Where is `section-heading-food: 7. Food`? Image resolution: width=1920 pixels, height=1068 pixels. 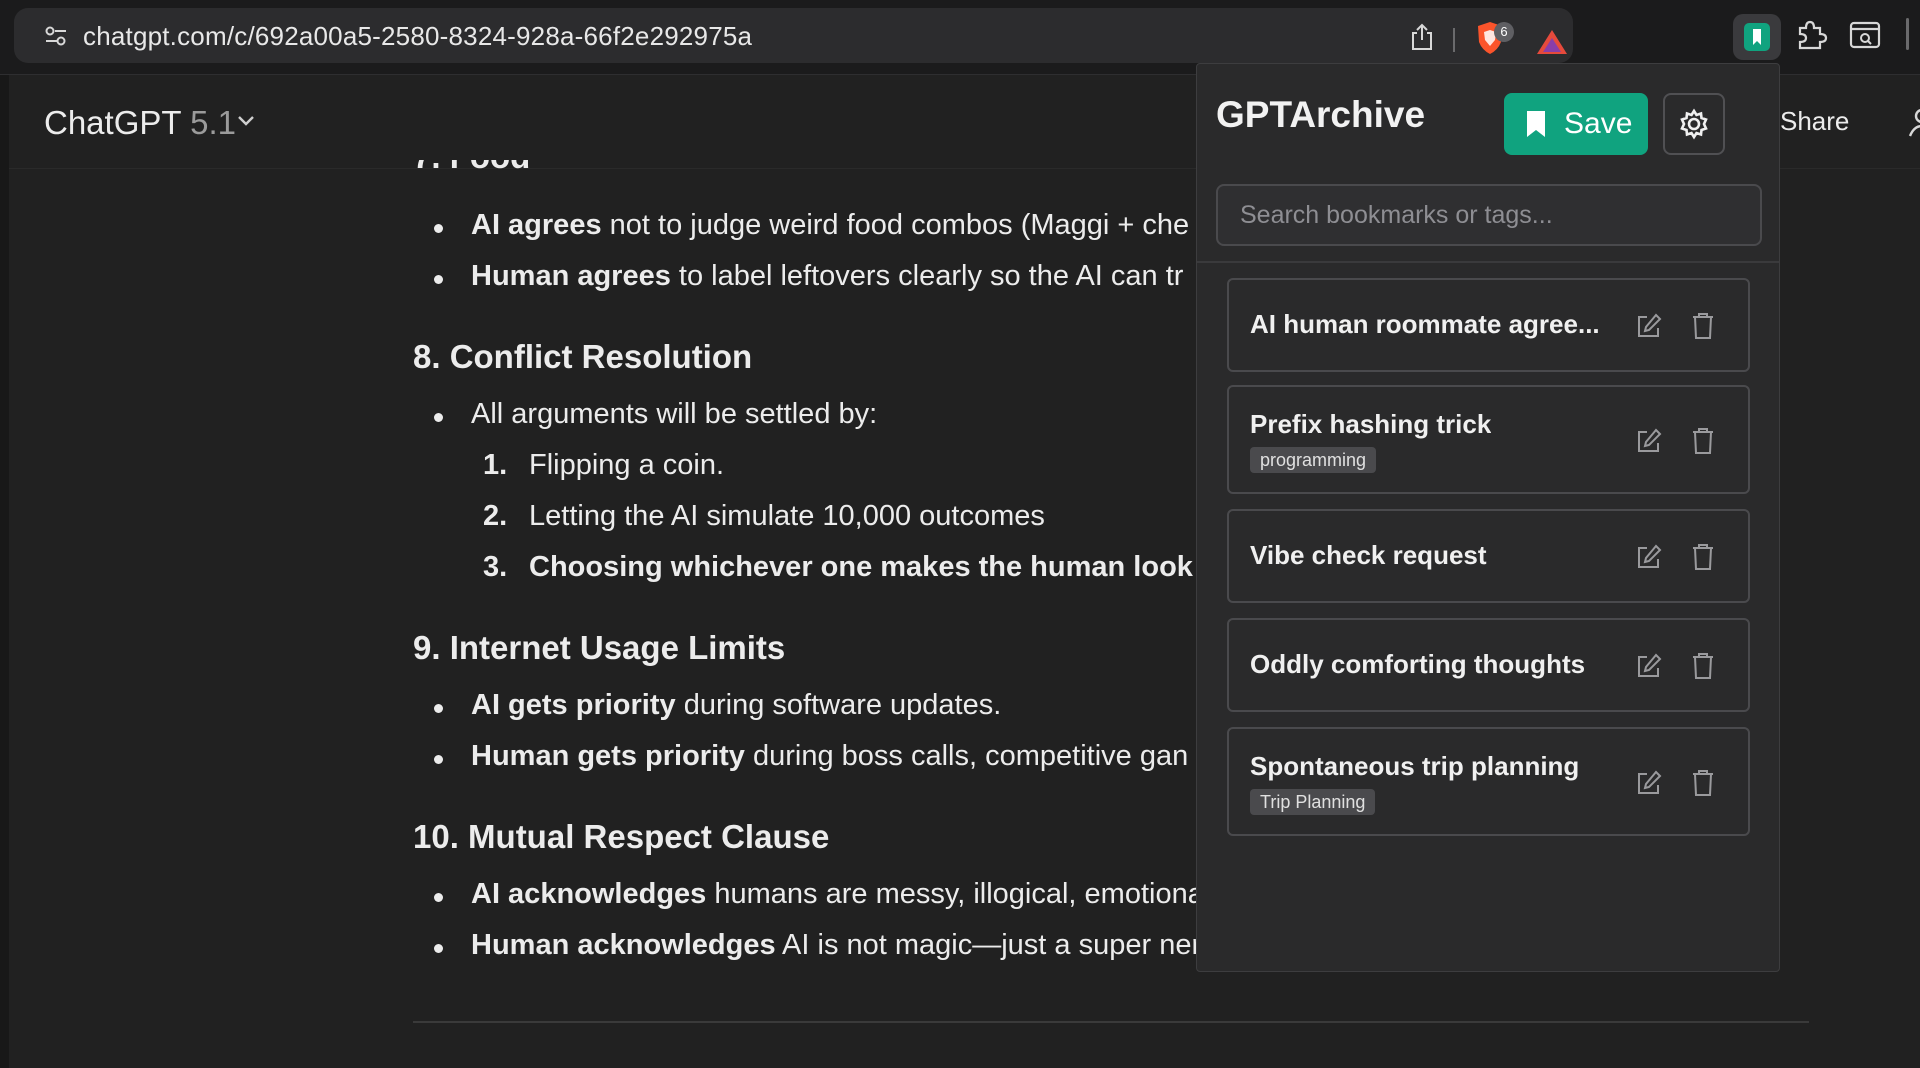 section-heading-food: 7. Food is located at coordinates (471, 171).